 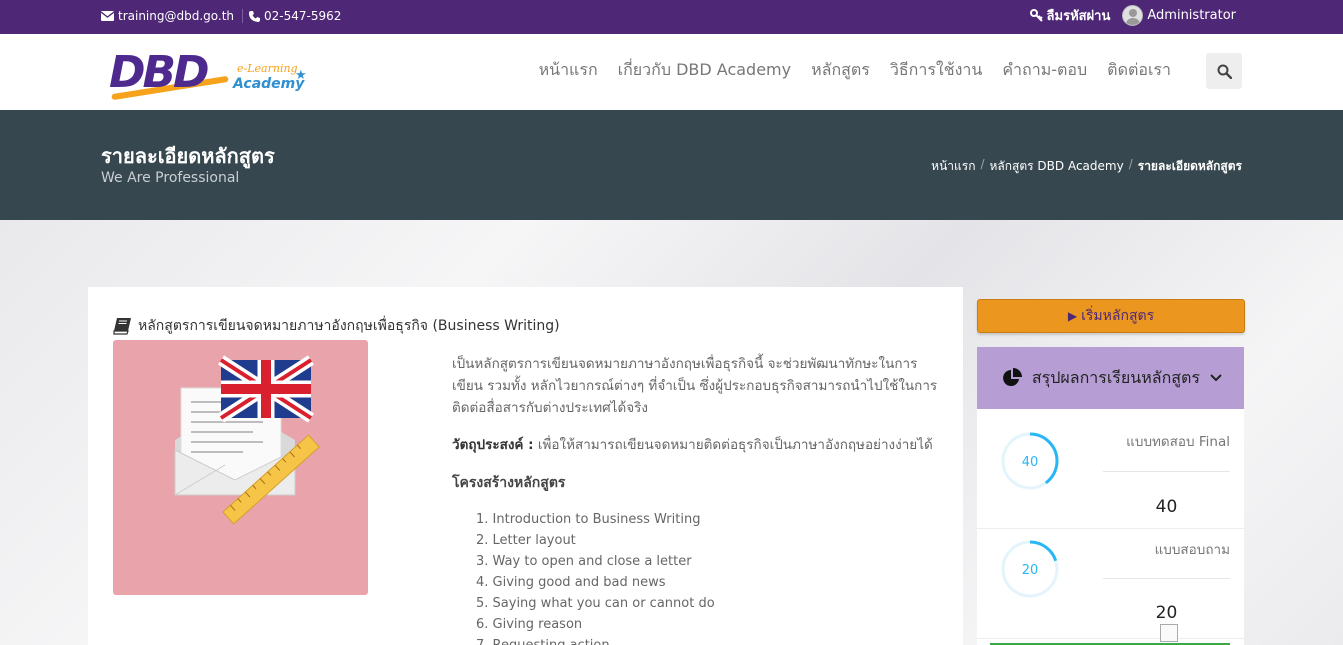 What do you see at coordinates (1166, 507) in the screenshot?
I see `score-value: 40` at bounding box center [1166, 507].